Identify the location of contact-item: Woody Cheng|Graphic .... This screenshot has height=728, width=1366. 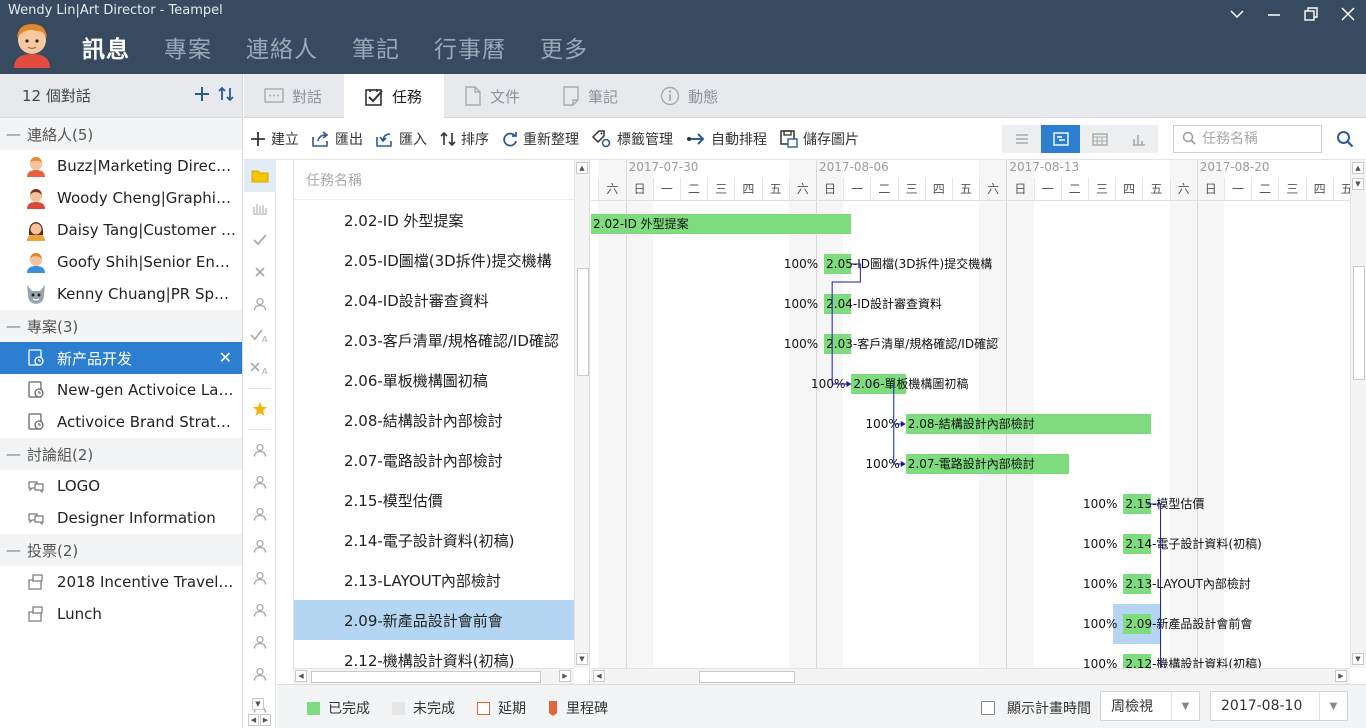
(121, 198).